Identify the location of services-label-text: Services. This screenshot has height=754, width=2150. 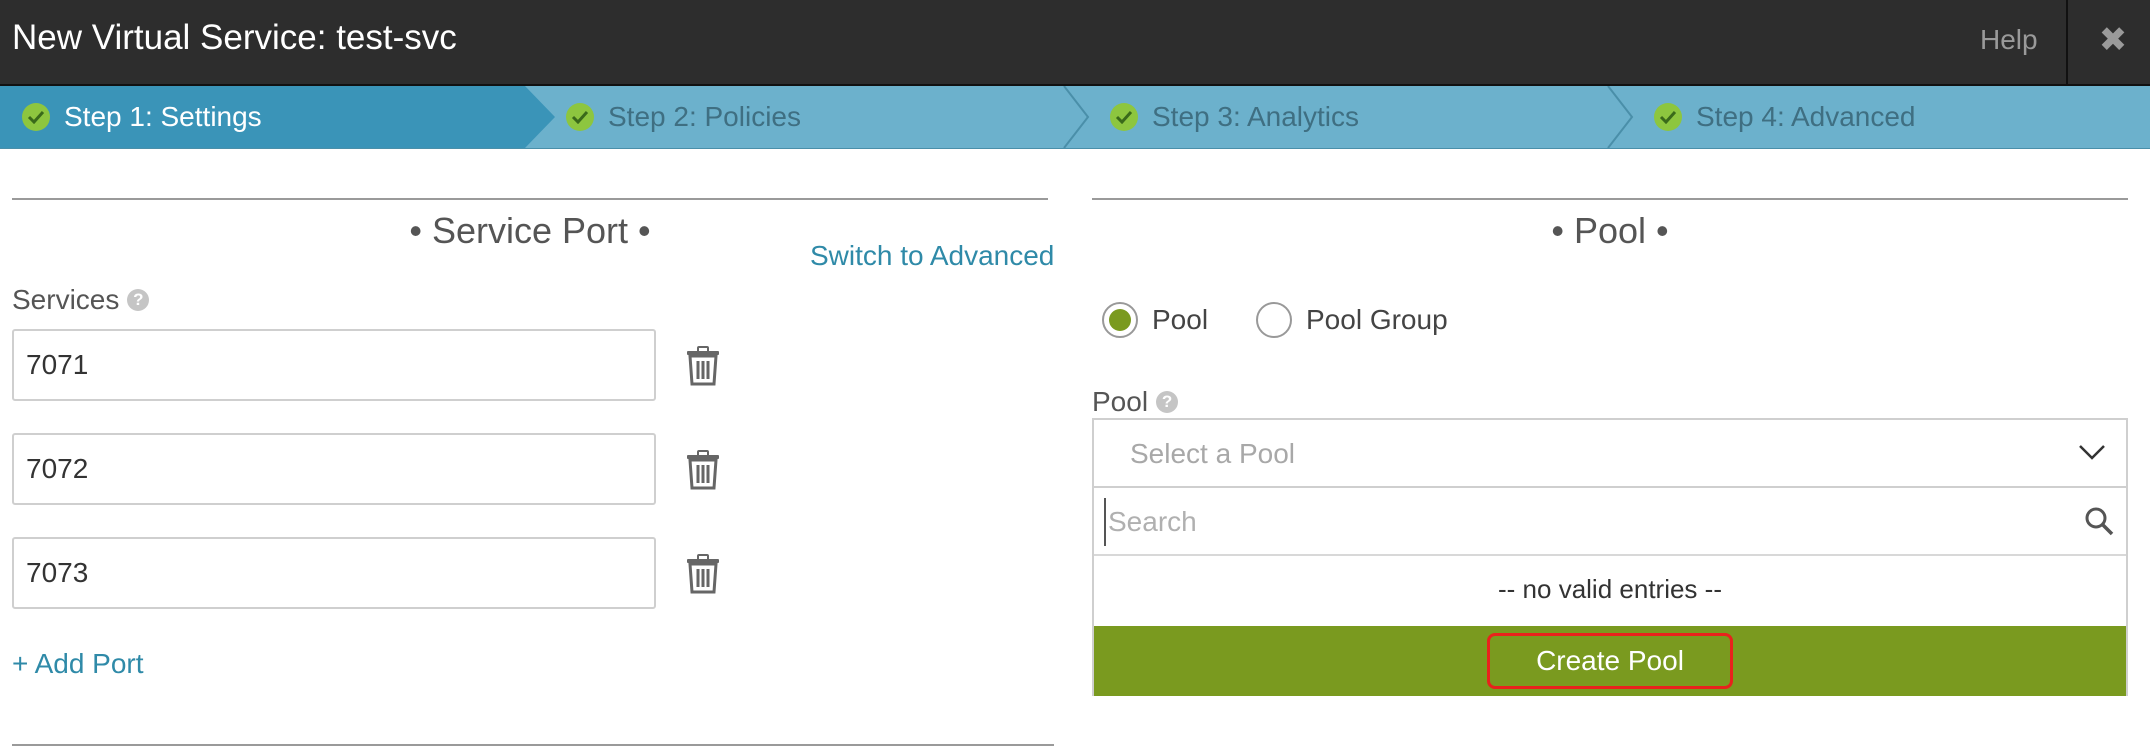
(66, 299).